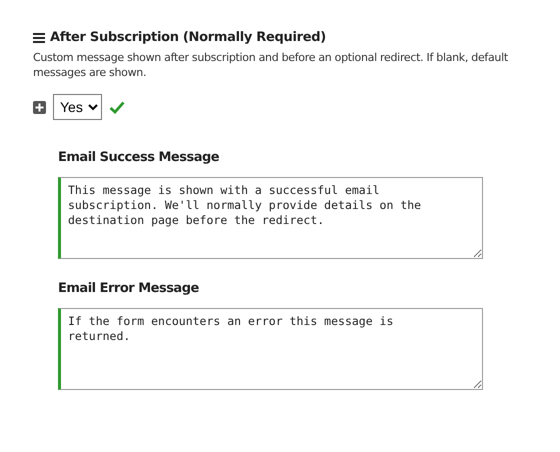  Describe the element at coordinates (139, 157) in the screenshot. I see `field-label: Email Success Message` at that location.